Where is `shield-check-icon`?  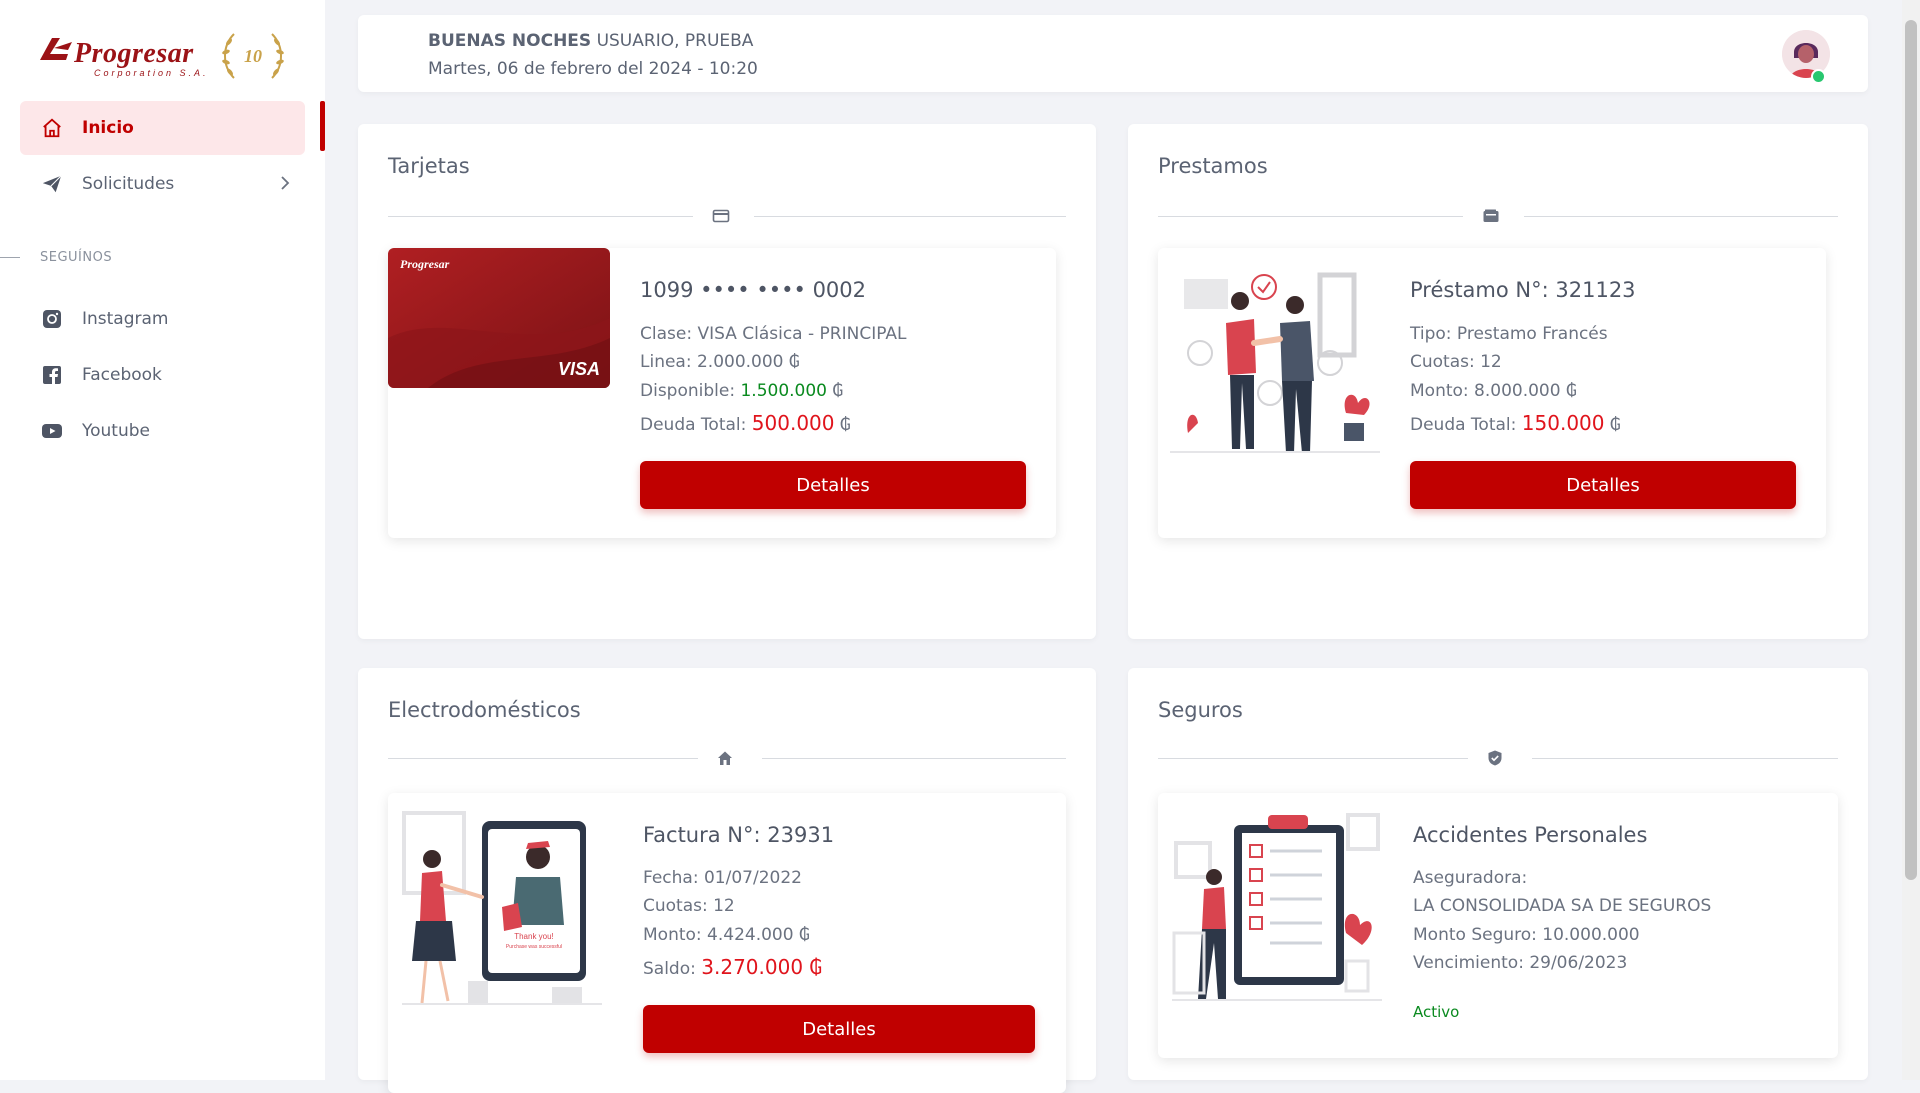
shield-check-icon is located at coordinates (1495, 758).